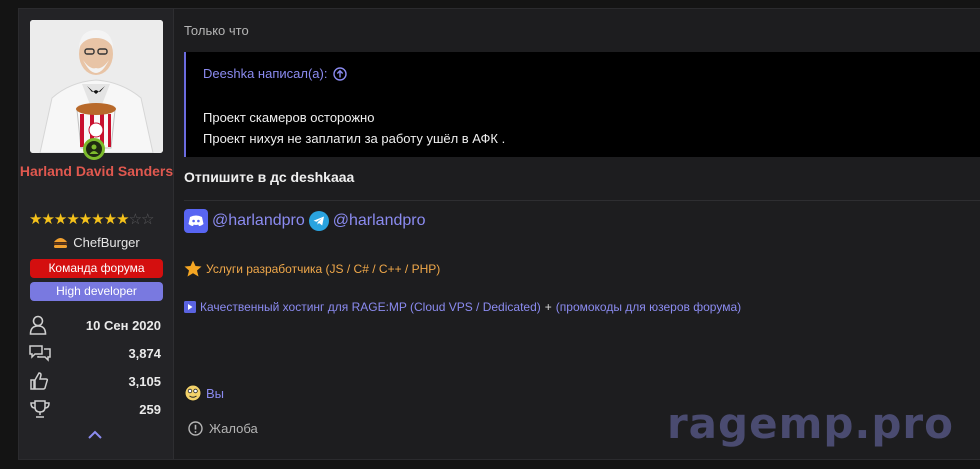 The height and width of the screenshot is (469, 980). I want to click on stat-joined: 10 Сен 2020, so click(95, 325).